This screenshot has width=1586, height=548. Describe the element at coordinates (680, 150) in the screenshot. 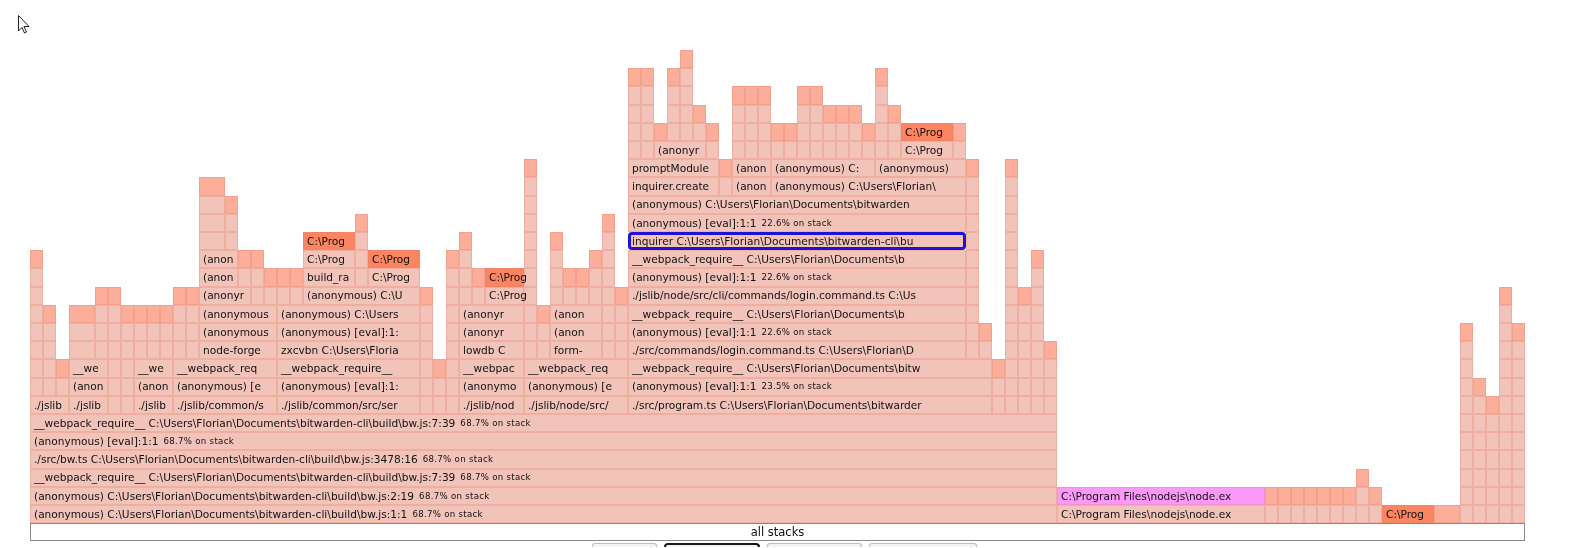

I see `stack-frame: (anonyr` at that location.